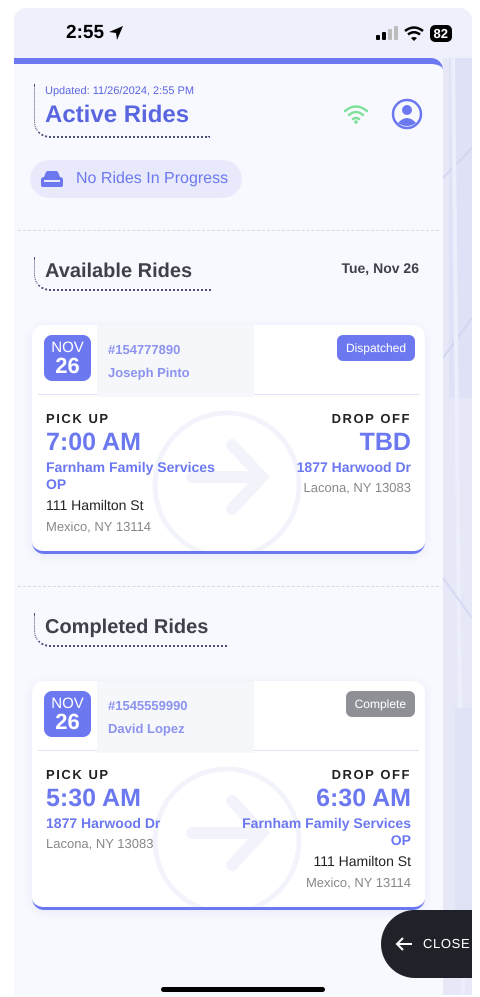 The image size is (480, 997). What do you see at coordinates (414, 33) in the screenshot?
I see `wifi-icon` at bounding box center [414, 33].